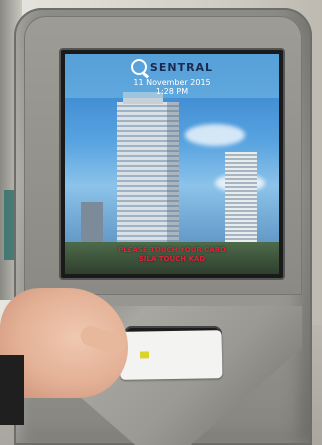  Describe the element at coordinates (12, 390) in the screenshot. I see `sleeve` at that location.